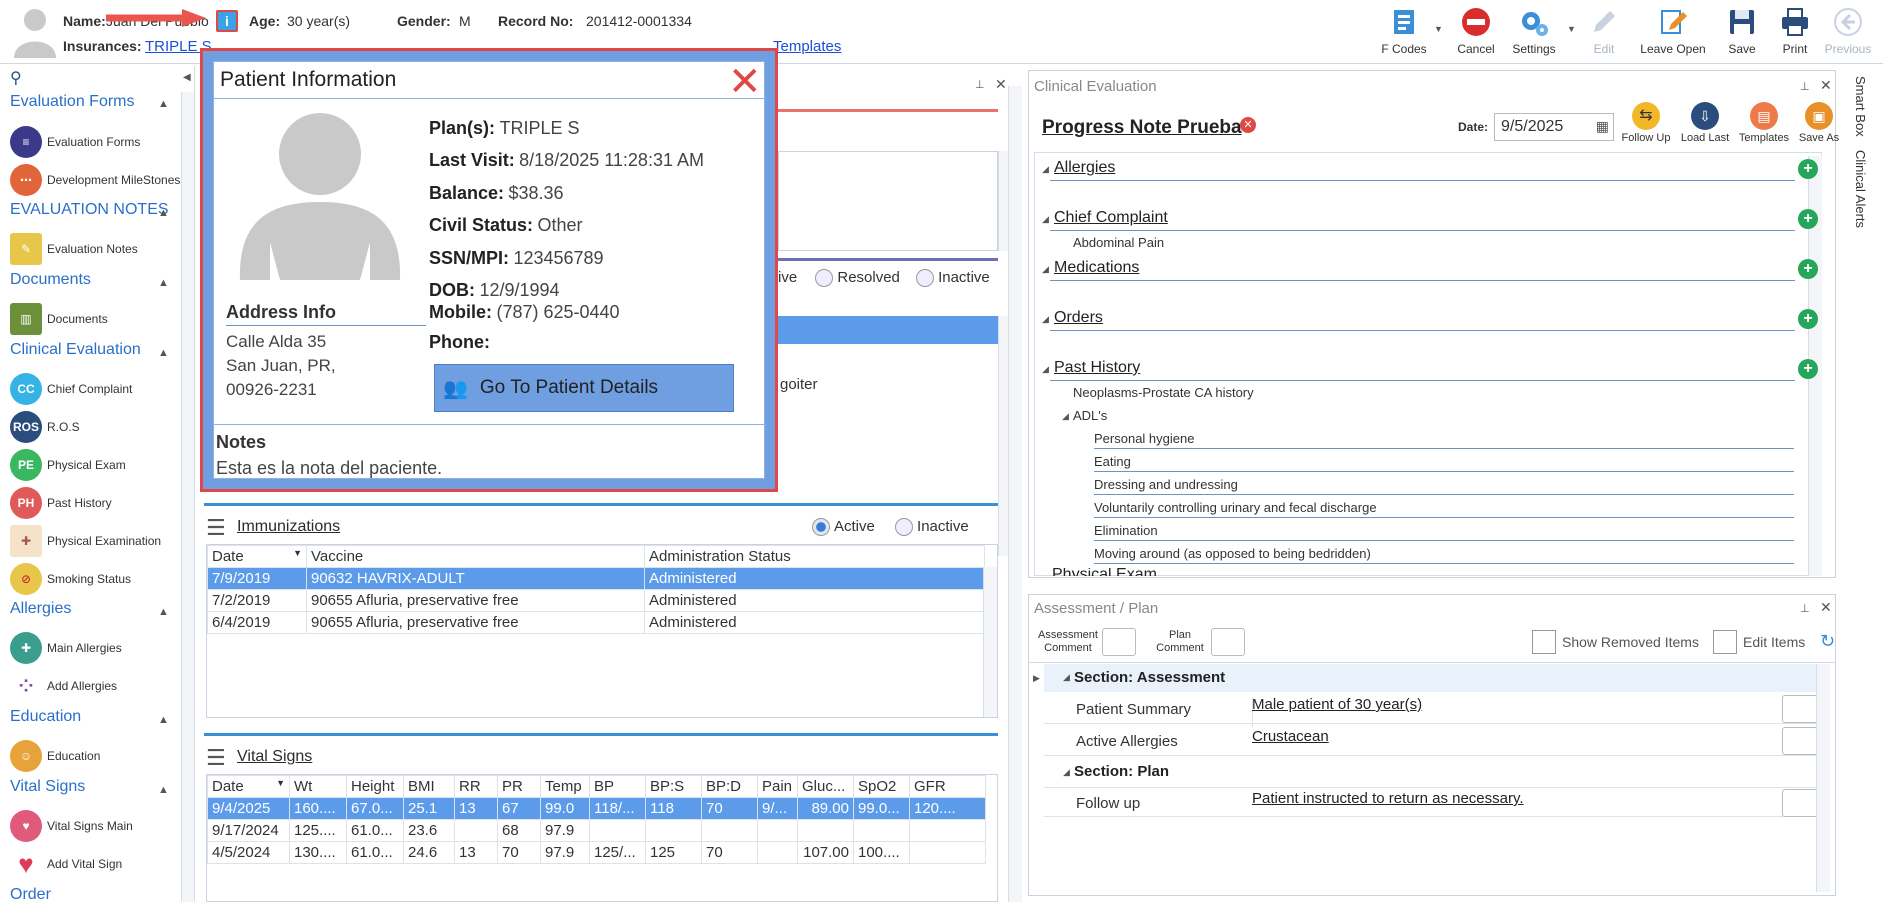 The width and height of the screenshot is (1883, 902). Describe the element at coordinates (75, 142) in the screenshot. I see `nav-item-evaluation-forms: ≡ Evaluation Forms` at that location.